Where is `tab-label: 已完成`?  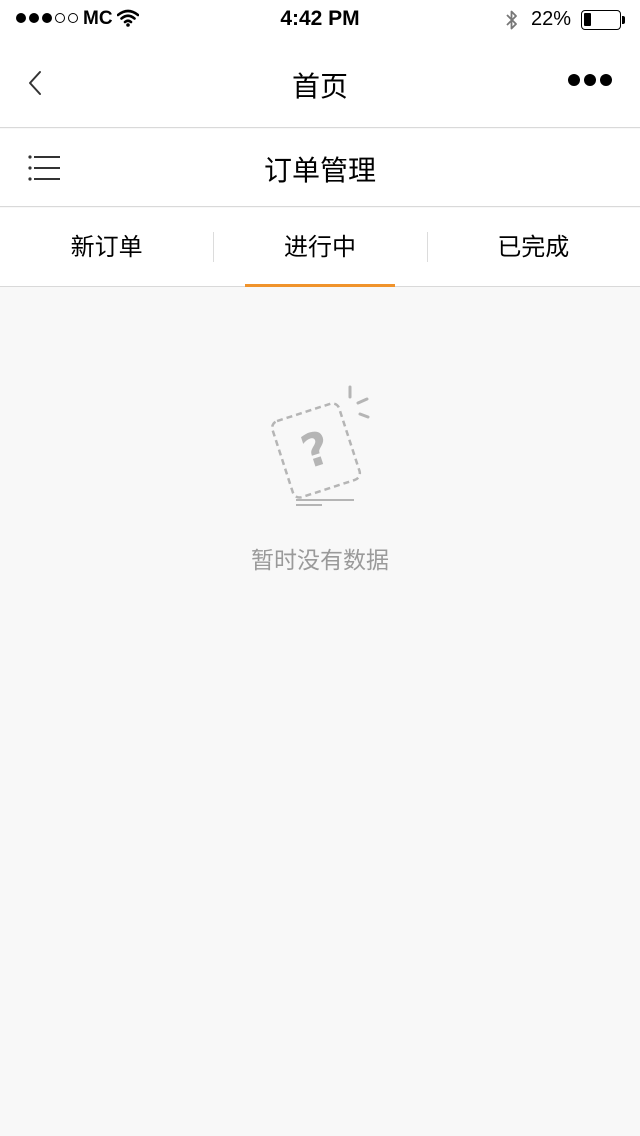
tab-label: 已完成 is located at coordinates (533, 247).